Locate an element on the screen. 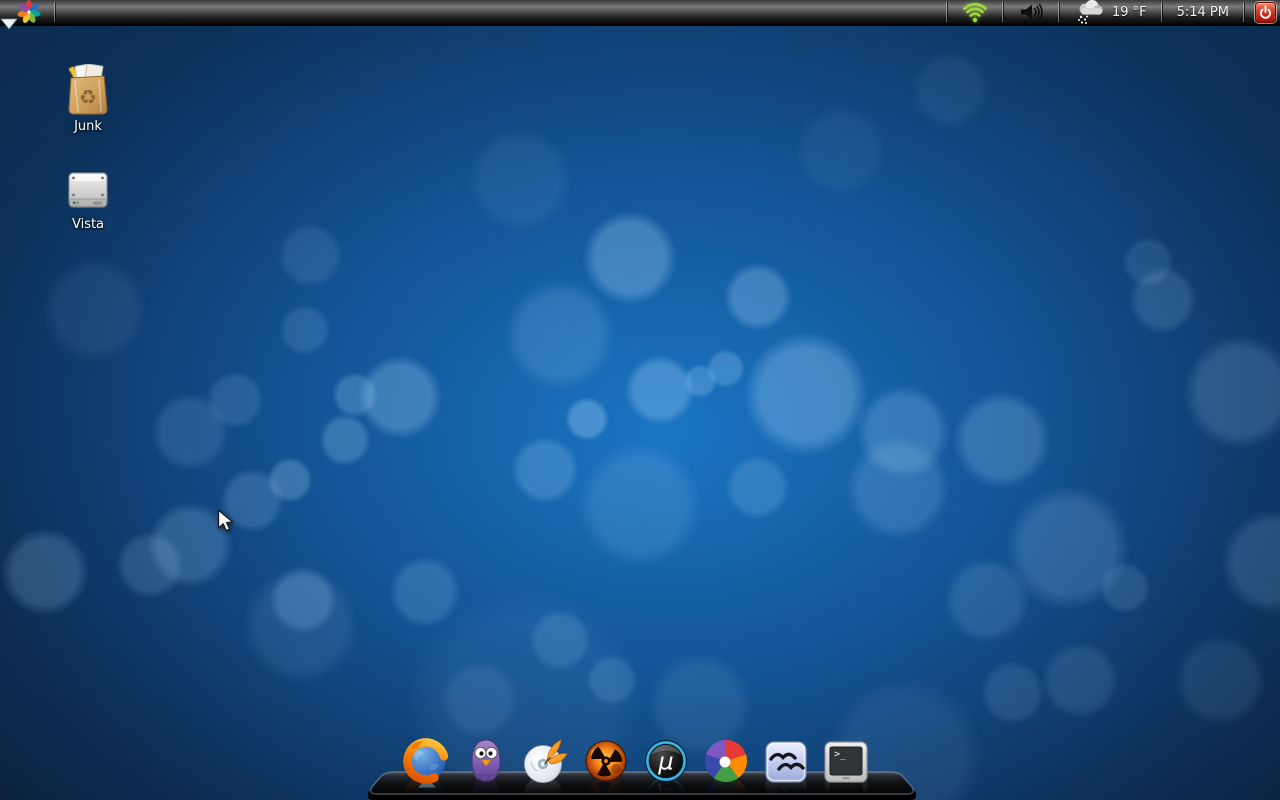 The image size is (1280, 800). speaker-volume-icon is located at coordinates (1031, 12).